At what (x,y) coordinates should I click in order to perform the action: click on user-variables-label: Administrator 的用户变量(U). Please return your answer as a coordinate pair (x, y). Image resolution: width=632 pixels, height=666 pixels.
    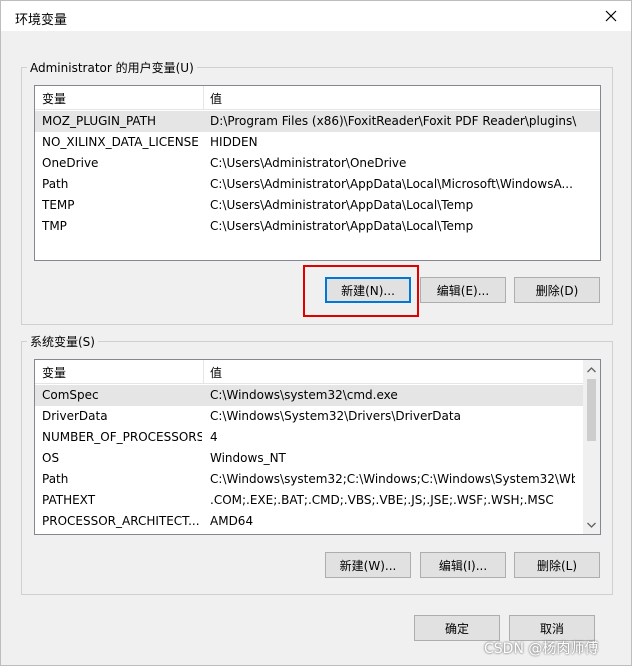
    Looking at the image, I should click on (112, 67).